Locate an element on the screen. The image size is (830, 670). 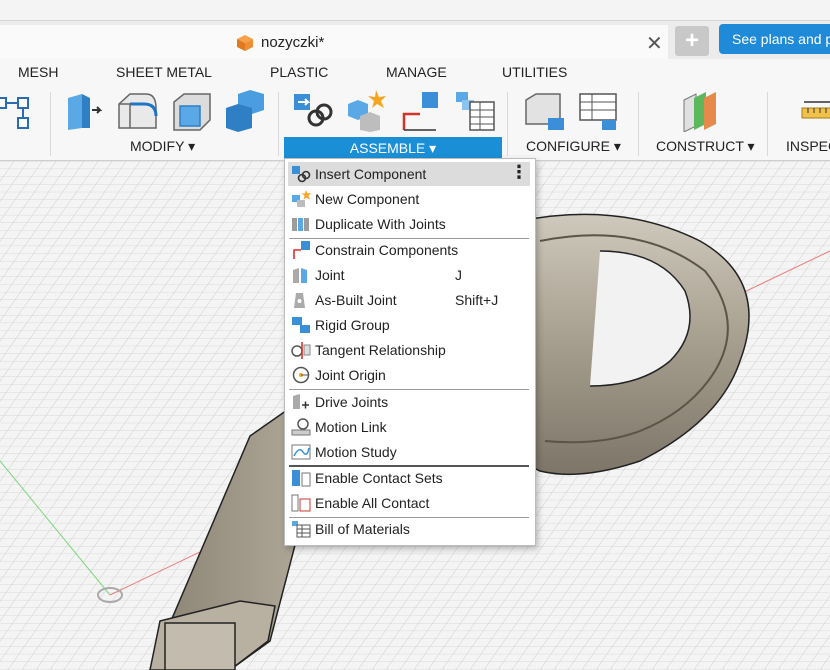
menu-item-constrain-components: Constrain Components is located at coordinates (409, 250).